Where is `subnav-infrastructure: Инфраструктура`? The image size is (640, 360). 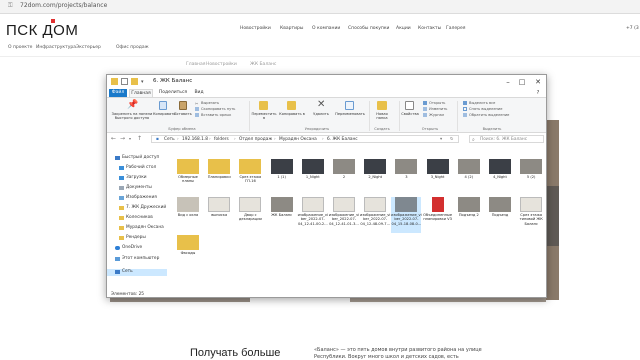 subnav-infrastructure: Инфраструктура is located at coordinates (56, 47).